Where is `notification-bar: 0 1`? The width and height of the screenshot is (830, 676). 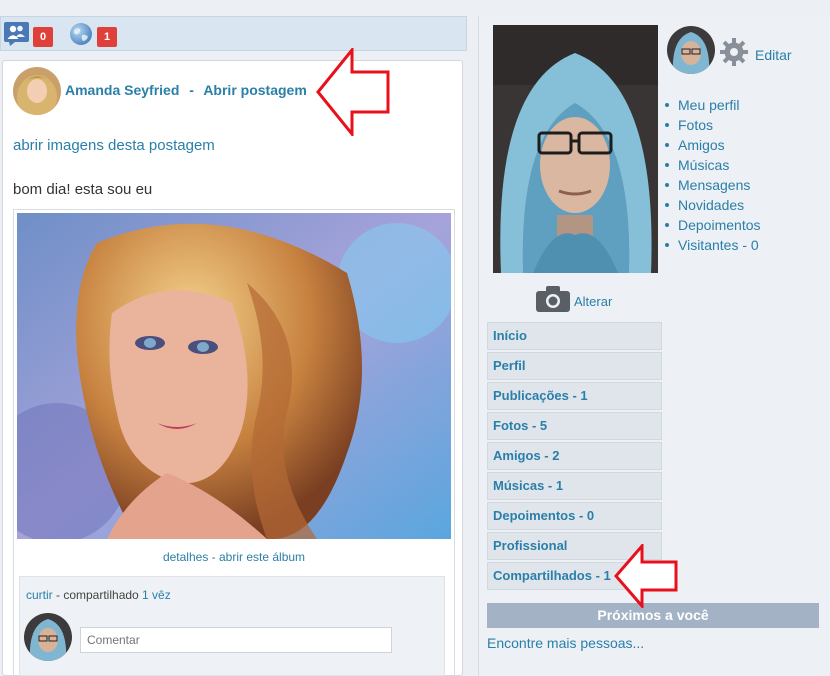 notification-bar: 0 1 is located at coordinates (233, 33).